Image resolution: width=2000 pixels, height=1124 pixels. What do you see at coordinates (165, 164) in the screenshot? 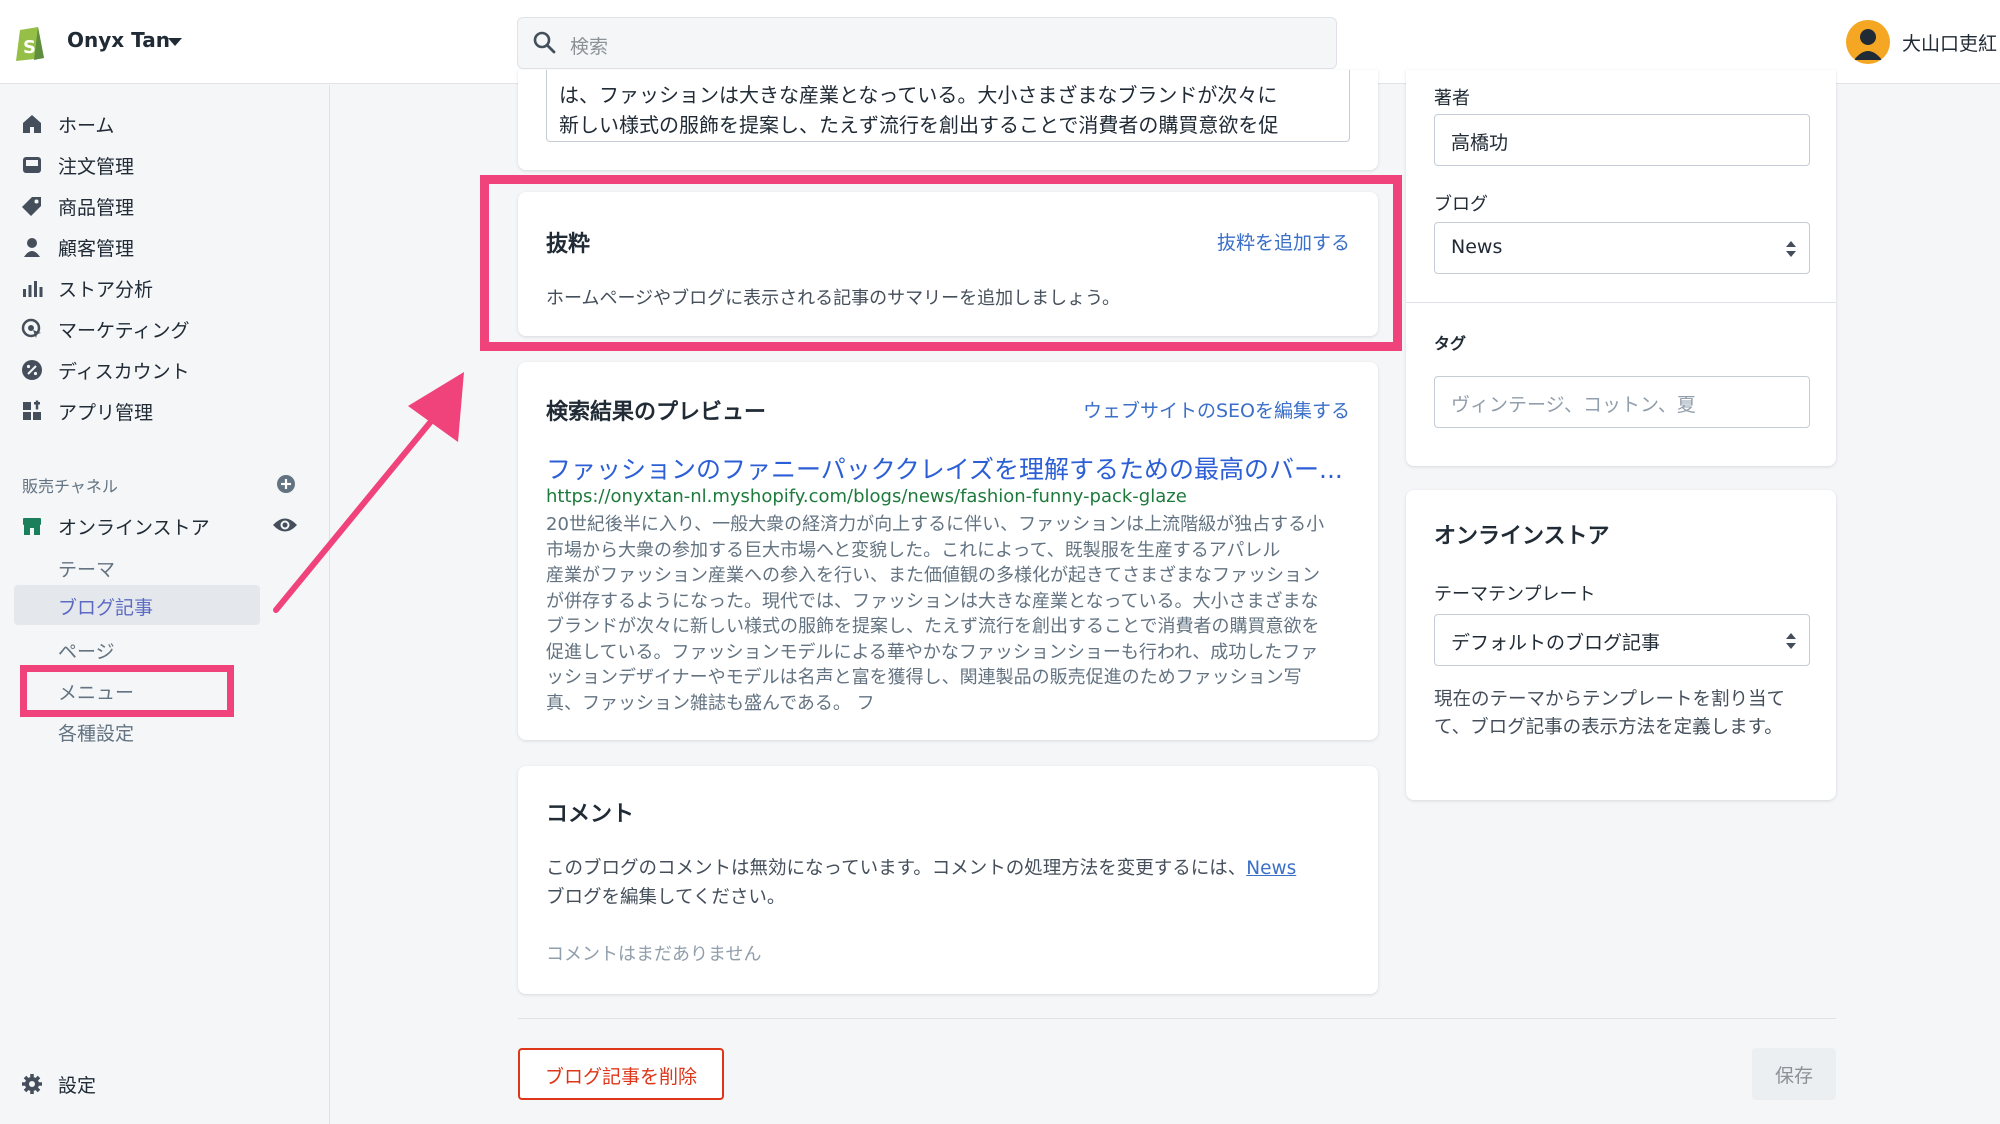
I see `sidebar-item-orders: 注文管理` at bounding box center [165, 164].